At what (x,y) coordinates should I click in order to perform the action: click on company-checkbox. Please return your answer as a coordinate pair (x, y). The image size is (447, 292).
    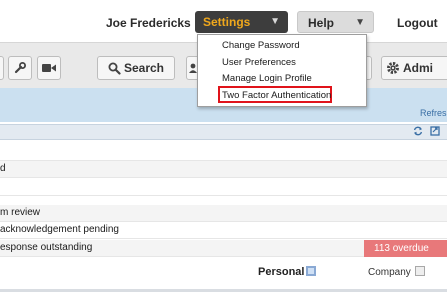
    Looking at the image, I should click on (420, 271).